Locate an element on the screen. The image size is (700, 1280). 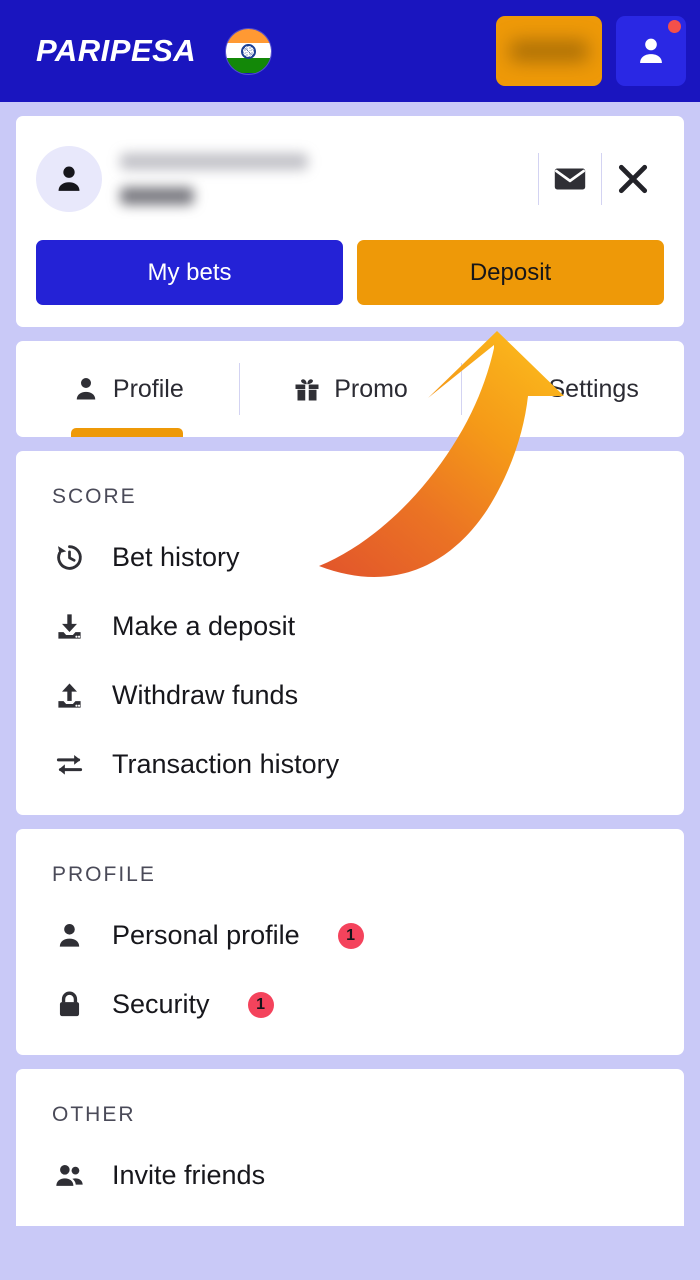
transfer-icon is located at coordinates (69, 764).